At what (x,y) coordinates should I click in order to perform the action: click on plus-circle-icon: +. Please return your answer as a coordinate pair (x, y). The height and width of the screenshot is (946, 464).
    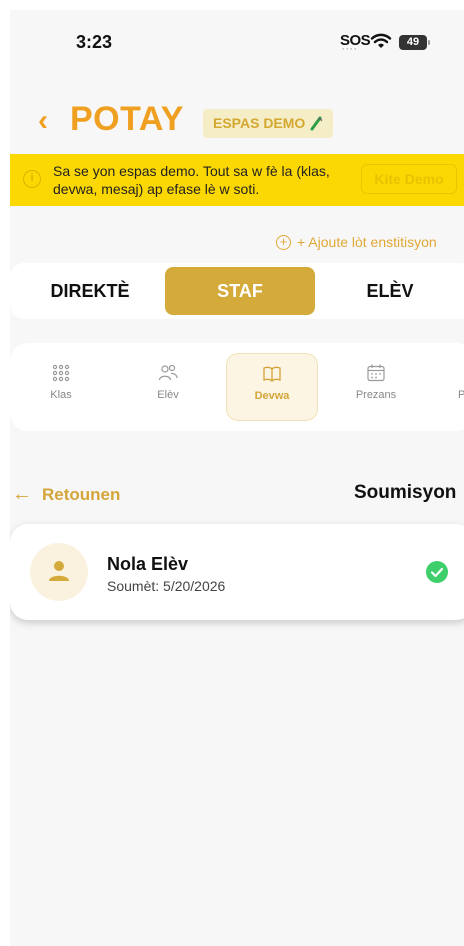
    Looking at the image, I should click on (283, 242).